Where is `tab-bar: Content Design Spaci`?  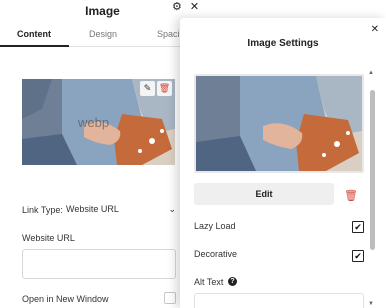 tab-bar: Content Design Spaci is located at coordinates (95, 35).